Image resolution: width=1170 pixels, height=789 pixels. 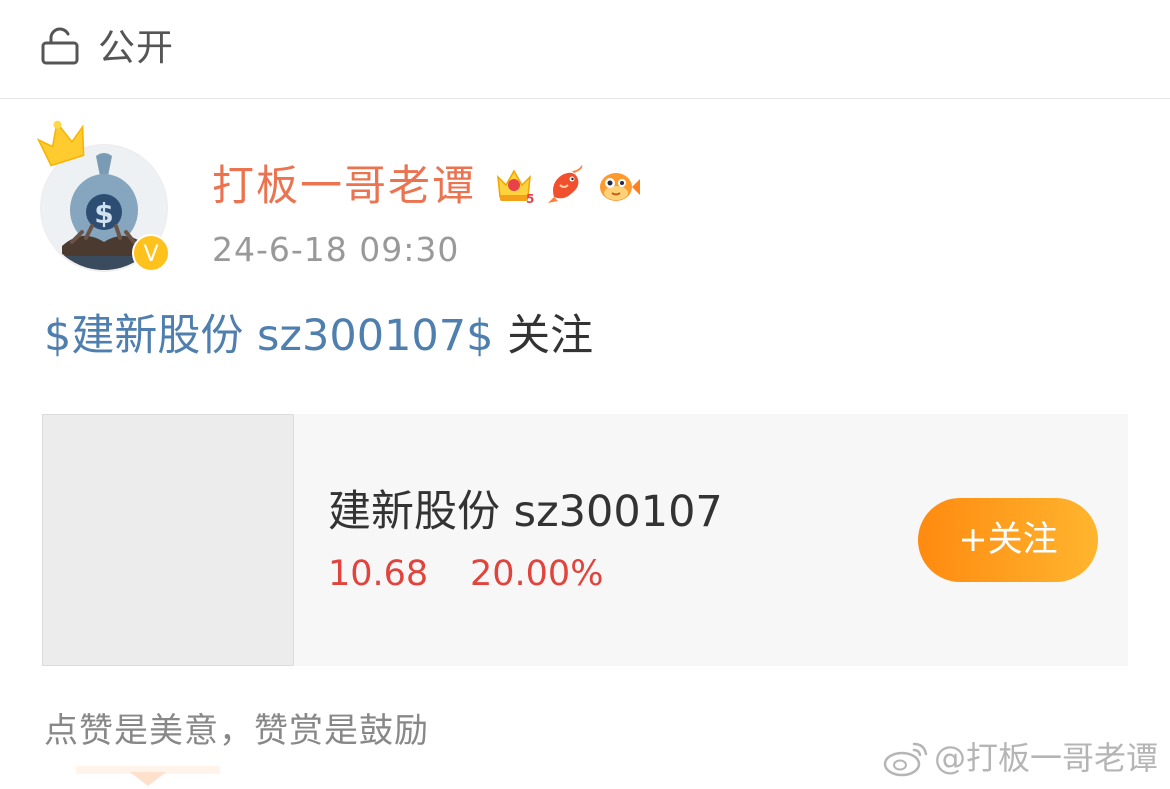 What do you see at coordinates (148, 776) in the screenshot?
I see `reward-arrow-icon` at bounding box center [148, 776].